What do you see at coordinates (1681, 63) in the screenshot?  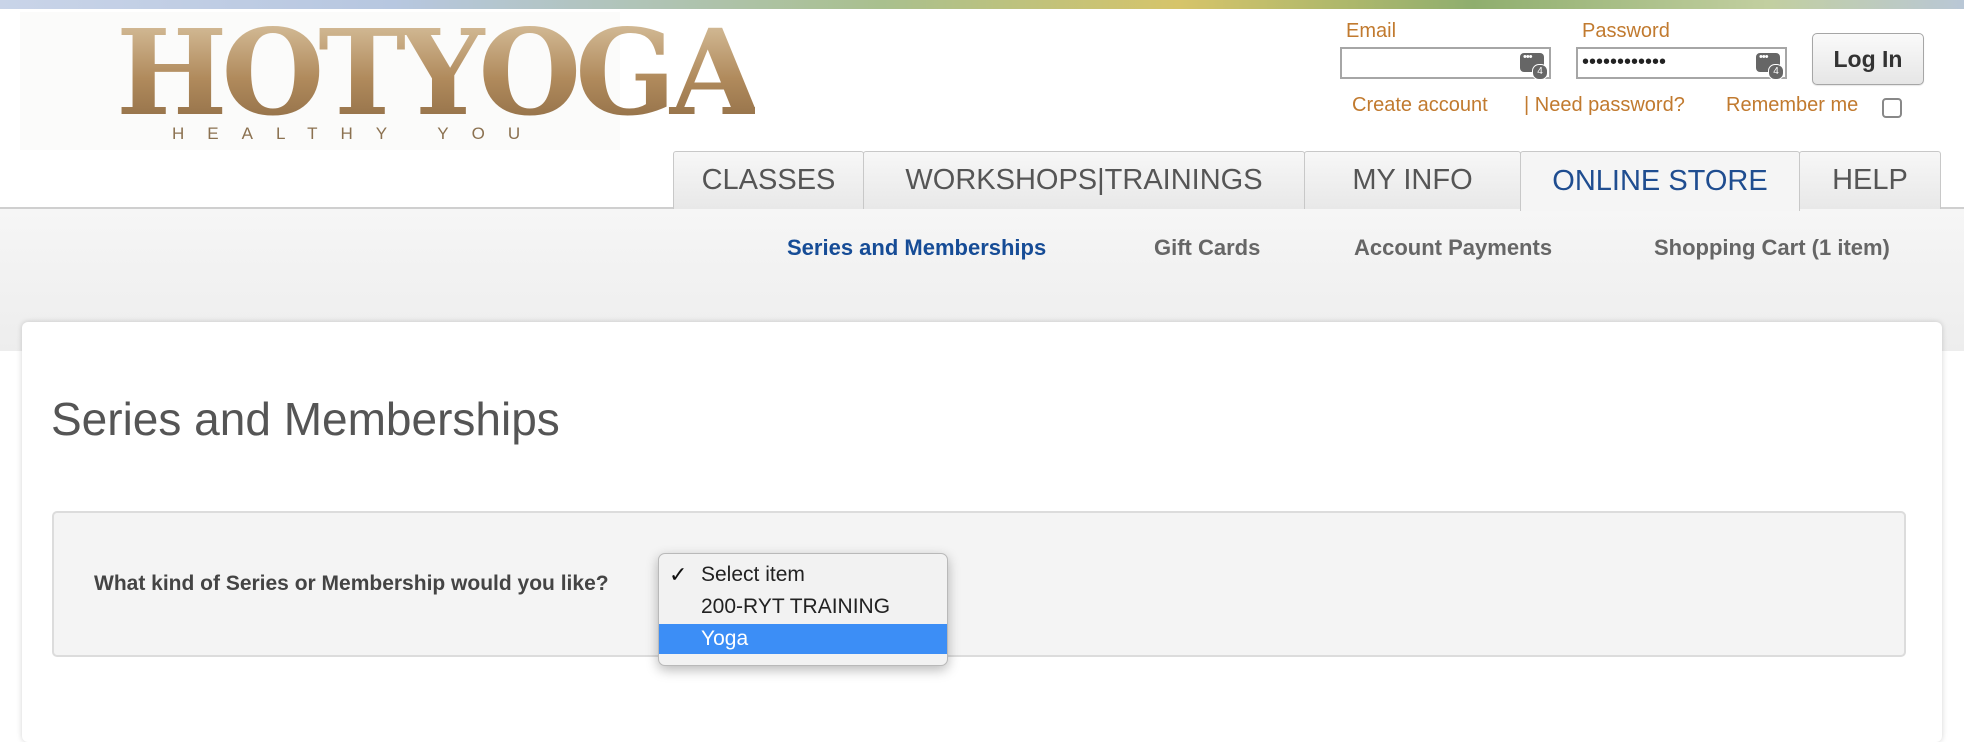 I see `password-field: ••••••••••••` at bounding box center [1681, 63].